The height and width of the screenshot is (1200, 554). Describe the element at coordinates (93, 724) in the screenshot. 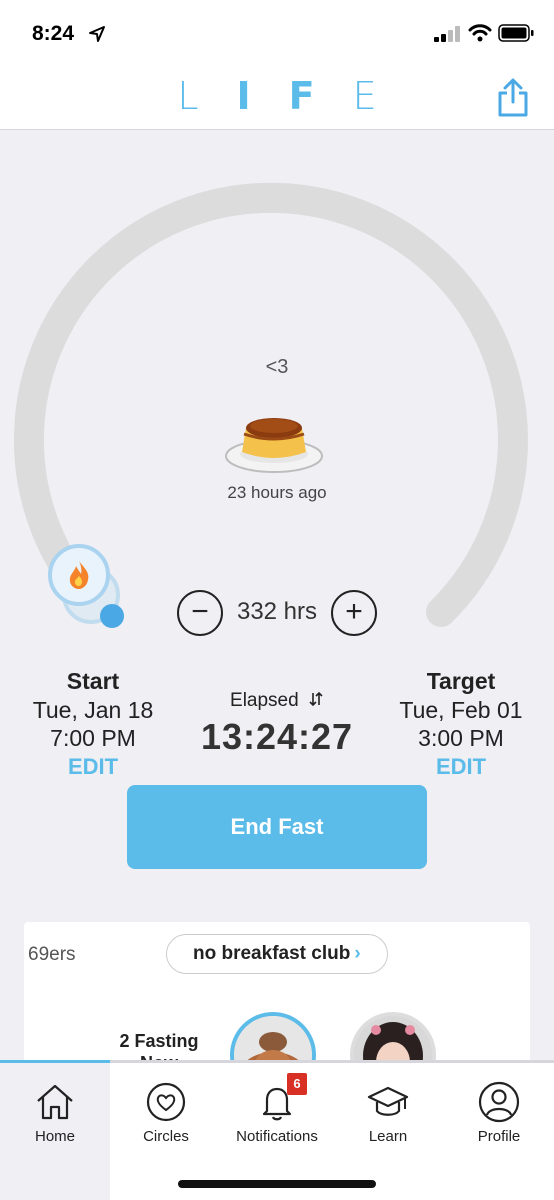

I see `start-section: Start Tue, Jan 18 7:00 PM EDIT` at that location.